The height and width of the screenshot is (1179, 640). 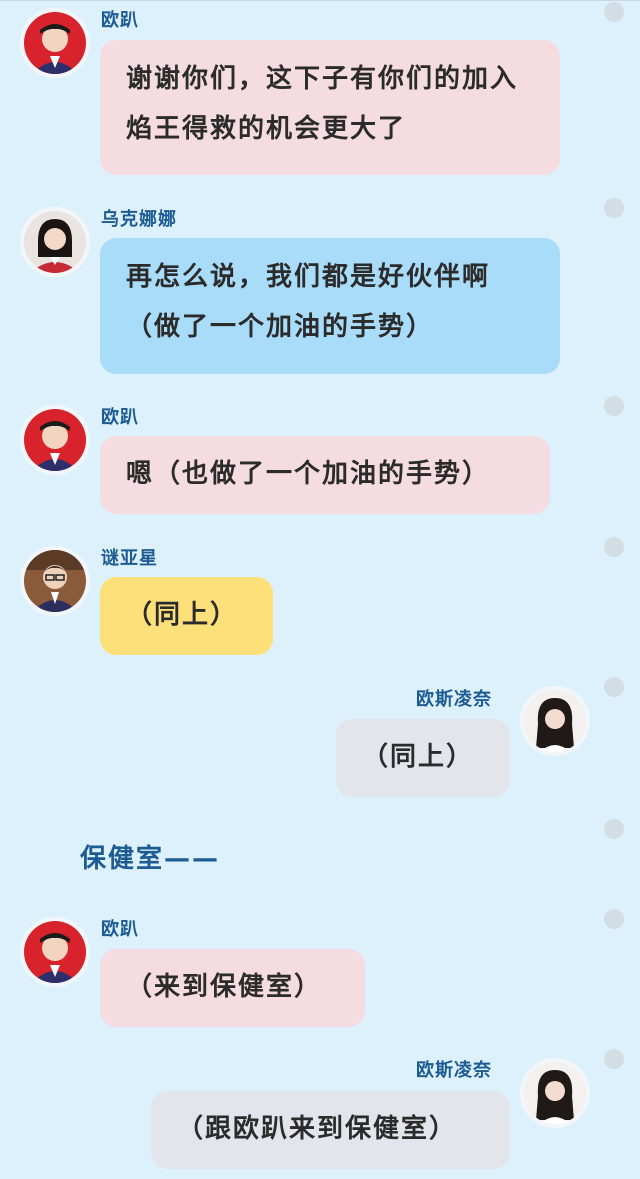 What do you see at coordinates (150, 859) in the screenshot?
I see `section-title: 保健室——` at bounding box center [150, 859].